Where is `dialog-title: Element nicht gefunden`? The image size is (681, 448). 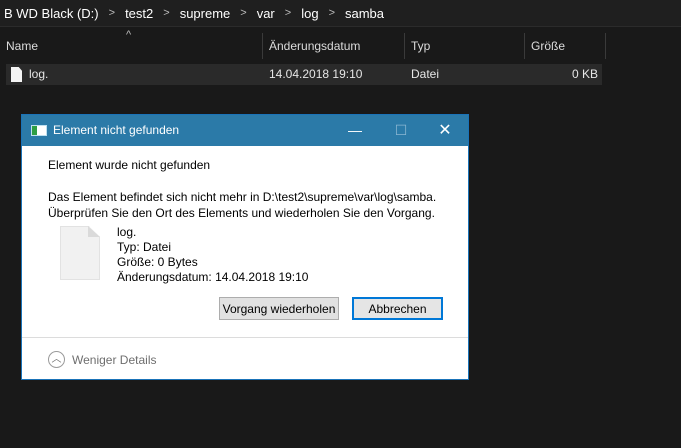 dialog-title: Element nicht gefunden is located at coordinates (116, 130).